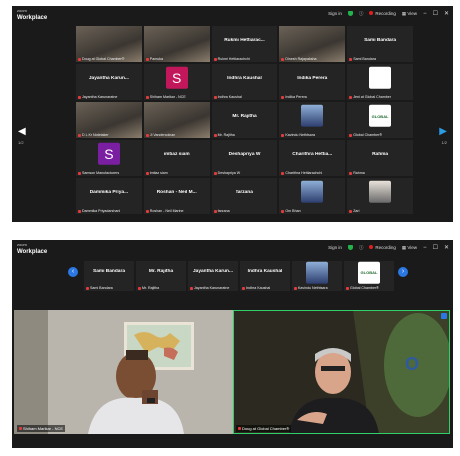 This screenshot has width=460, height=456. I want to click on participant-name-label: Pamuka, so click(154, 59).